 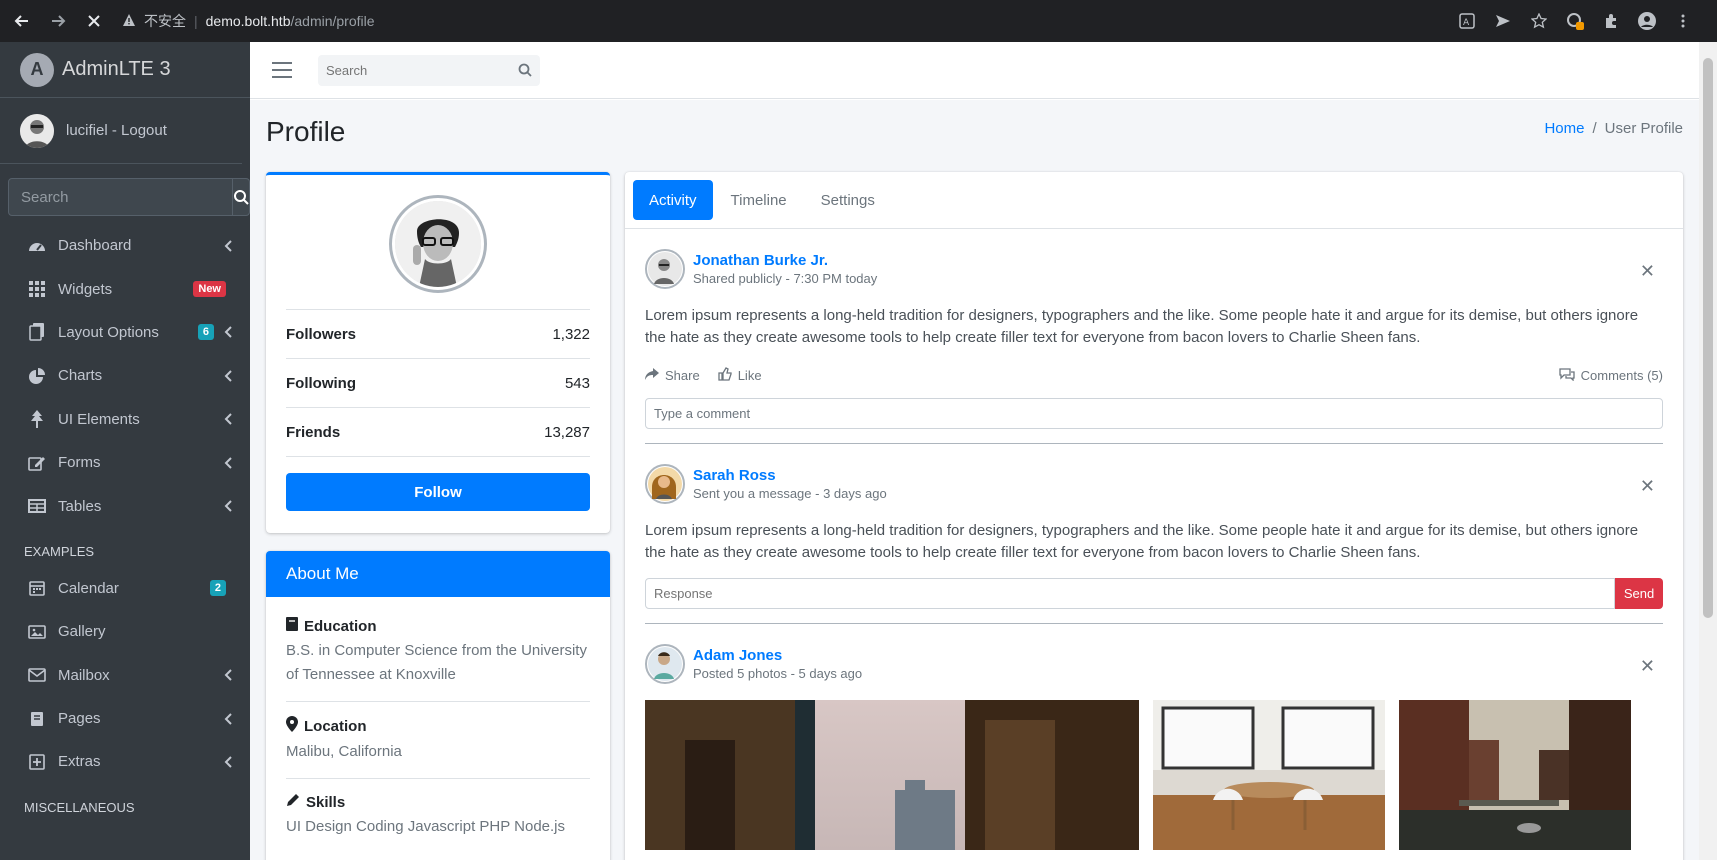 I want to click on sidebar-search, so click(x=129, y=197).